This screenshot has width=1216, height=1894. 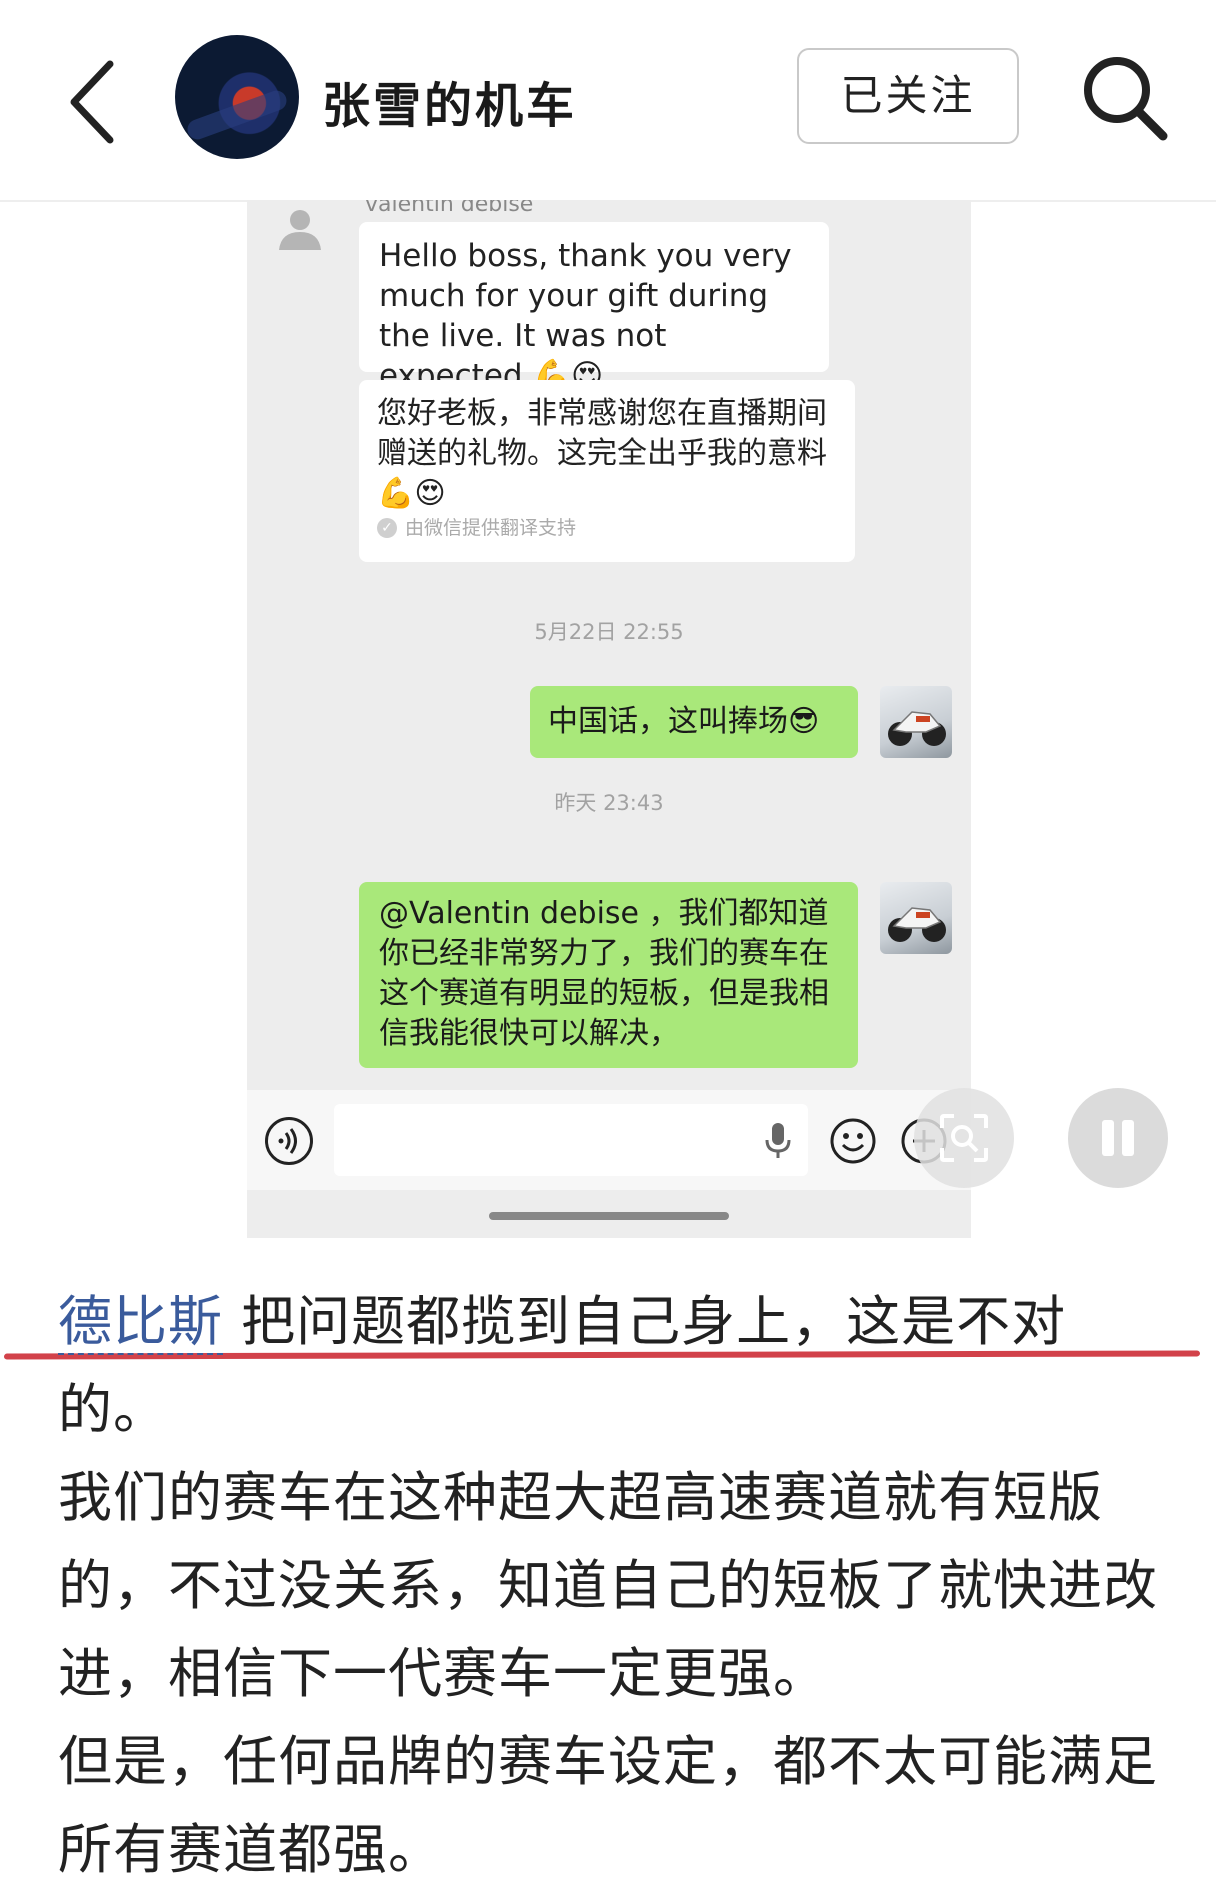 What do you see at coordinates (387, 528) in the screenshot?
I see `check-icon: ✓` at bounding box center [387, 528].